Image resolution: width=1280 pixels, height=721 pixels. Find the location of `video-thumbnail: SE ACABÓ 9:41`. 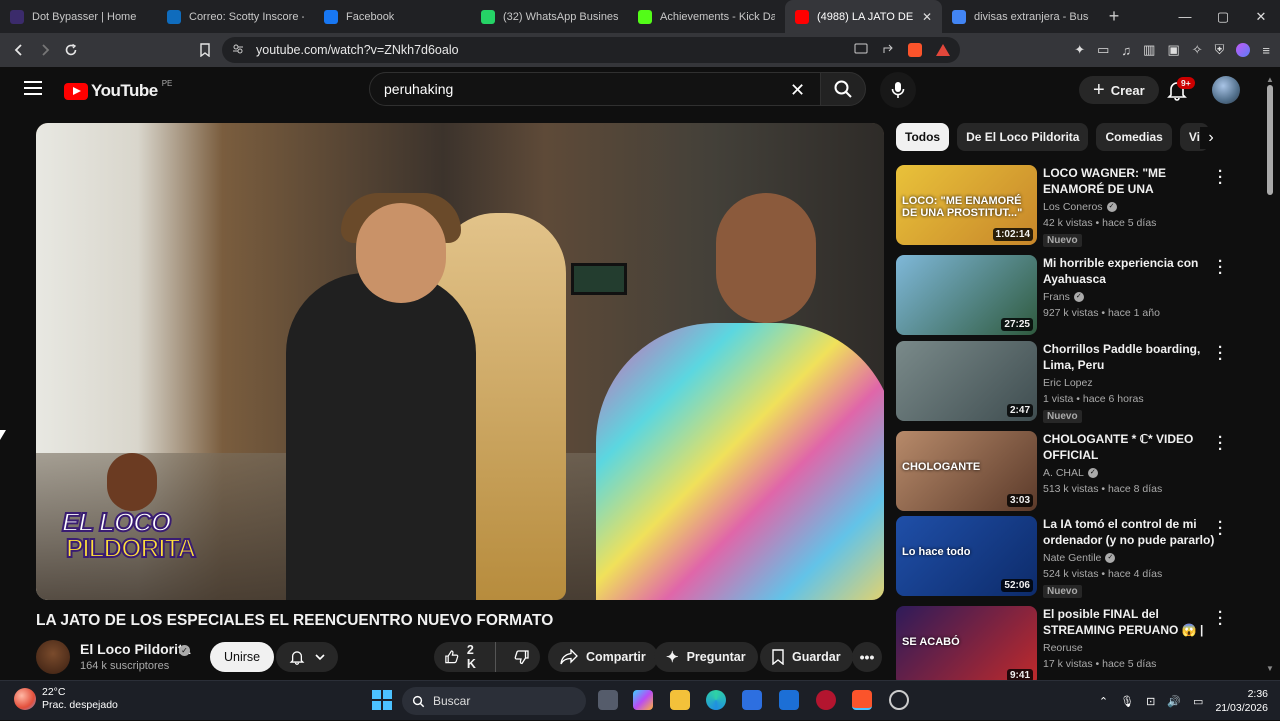

video-thumbnail: SE ACABÓ 9:41 is located at coordinates (966, 646).